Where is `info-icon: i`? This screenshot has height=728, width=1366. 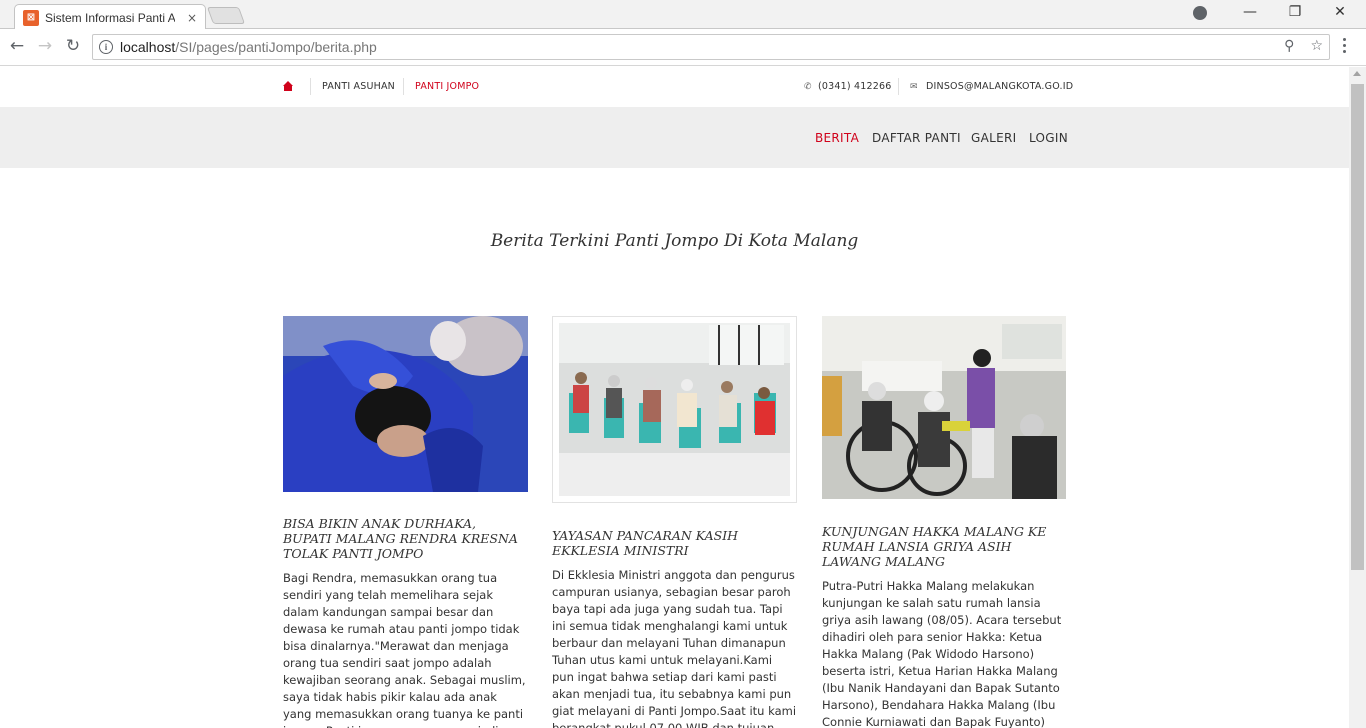
info-icon: i is located at coordinates (106, 47).